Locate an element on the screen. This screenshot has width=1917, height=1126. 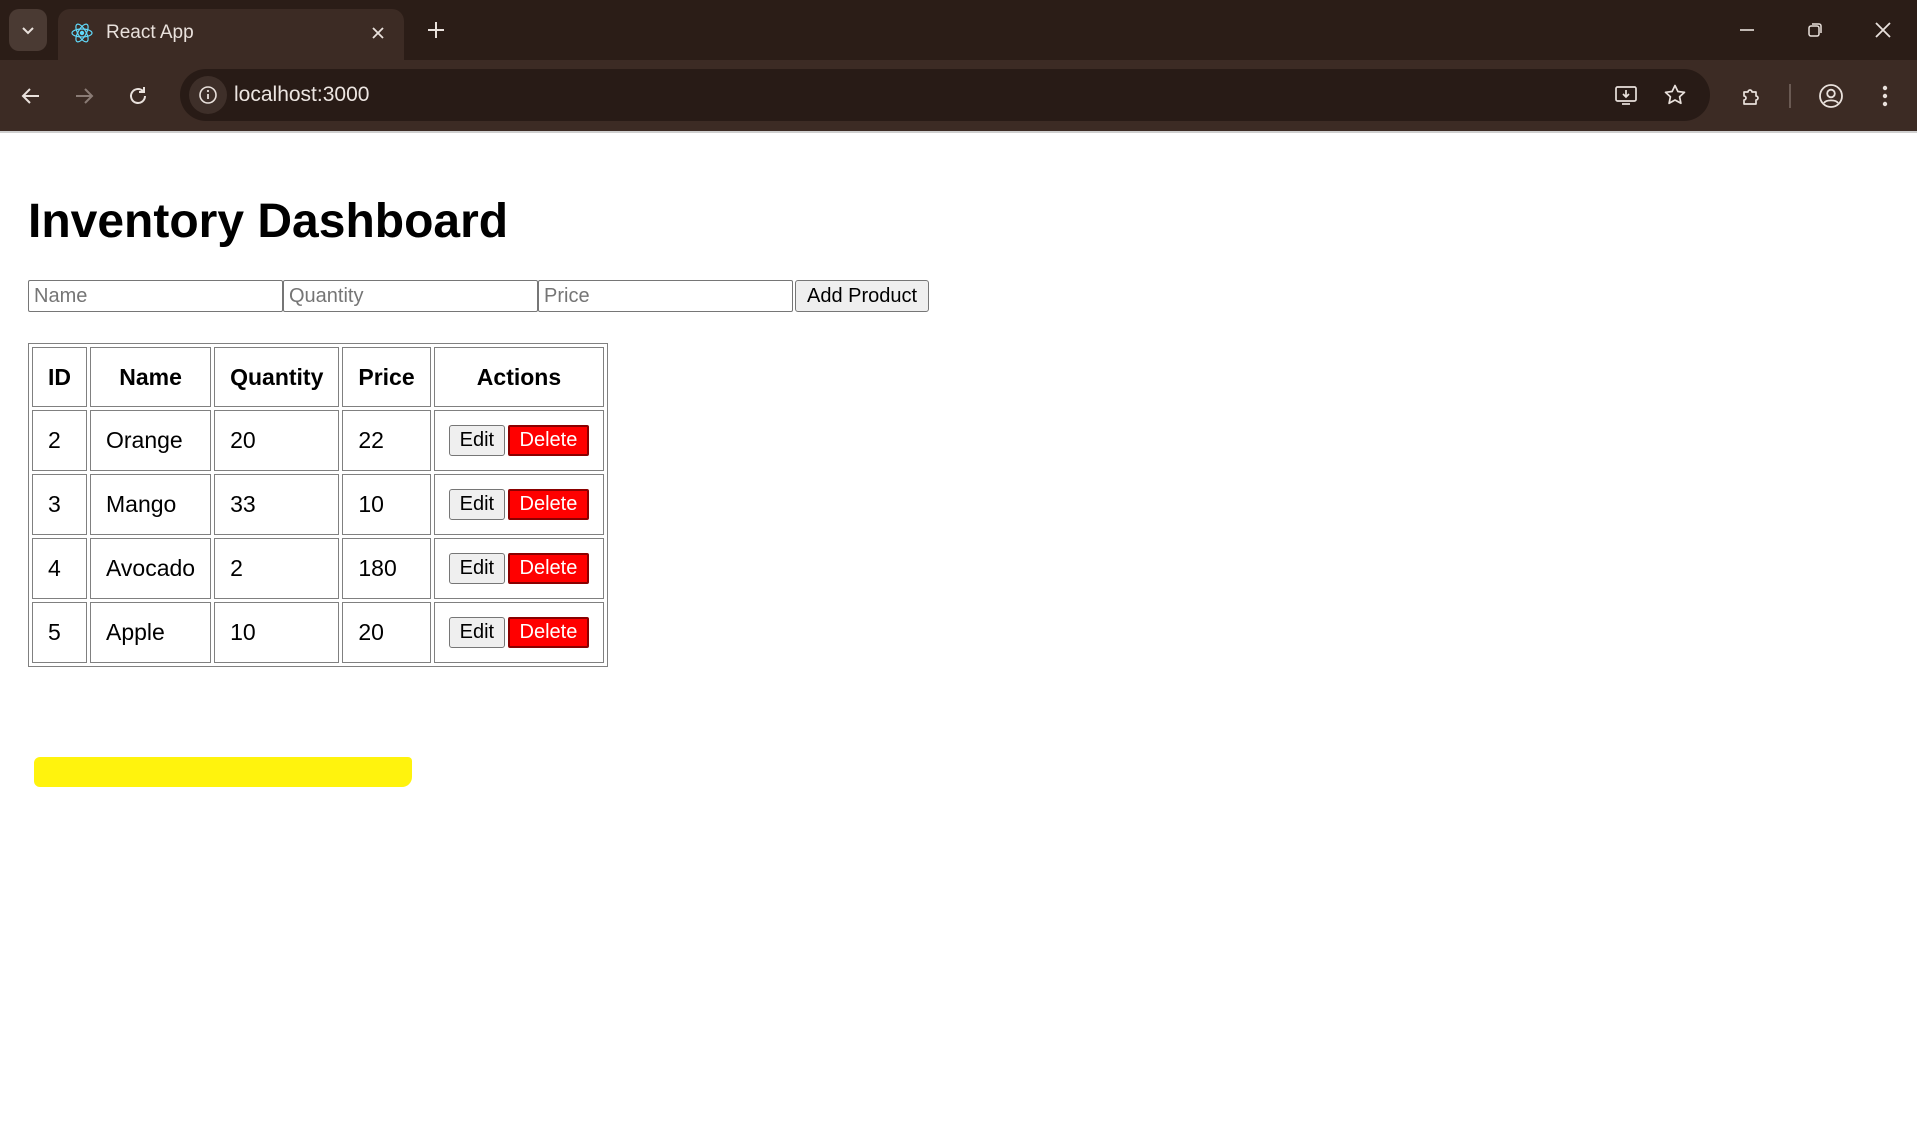
add-product-form: Add Product is located at coordinates (479, 296).